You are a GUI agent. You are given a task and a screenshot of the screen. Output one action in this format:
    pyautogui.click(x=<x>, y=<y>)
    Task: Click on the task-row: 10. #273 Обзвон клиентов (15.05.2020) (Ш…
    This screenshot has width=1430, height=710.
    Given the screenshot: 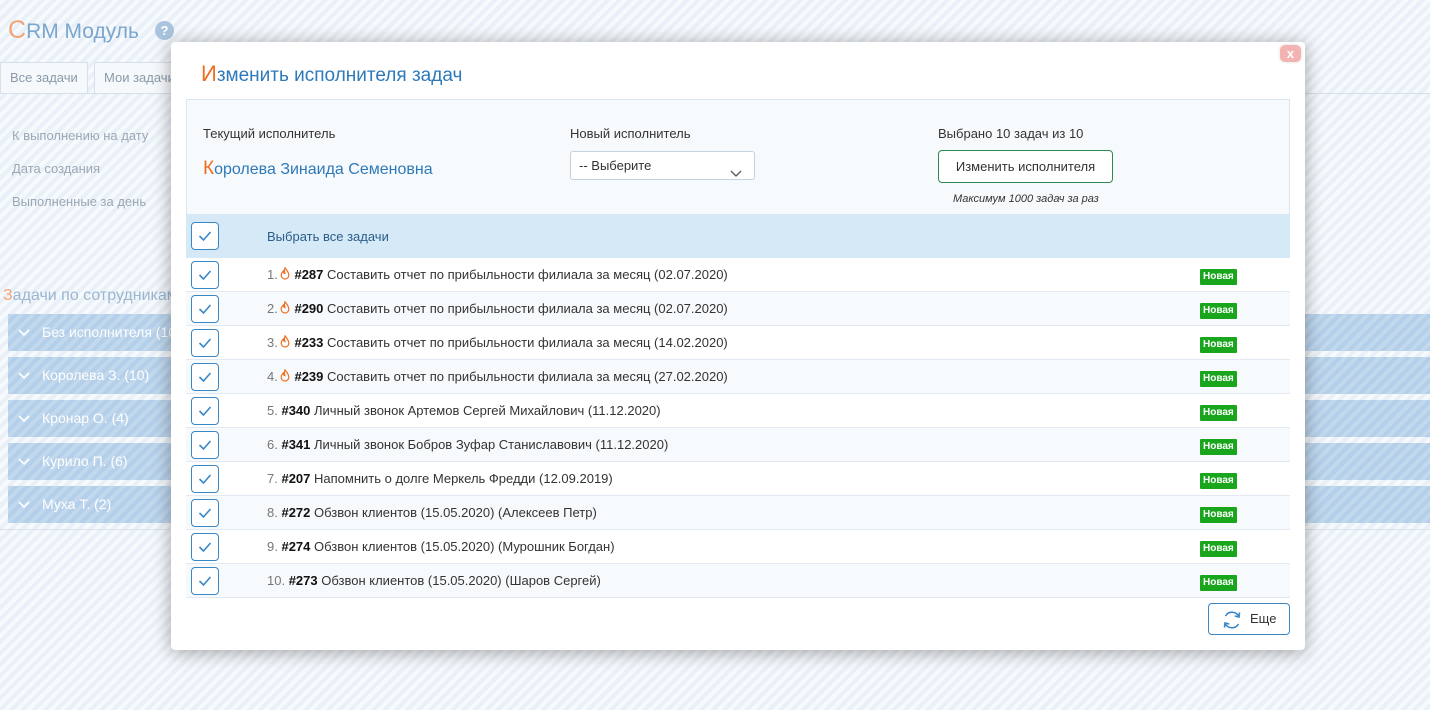 What is the action you would take?
    pyautogui.click(x=738, y=581)
    